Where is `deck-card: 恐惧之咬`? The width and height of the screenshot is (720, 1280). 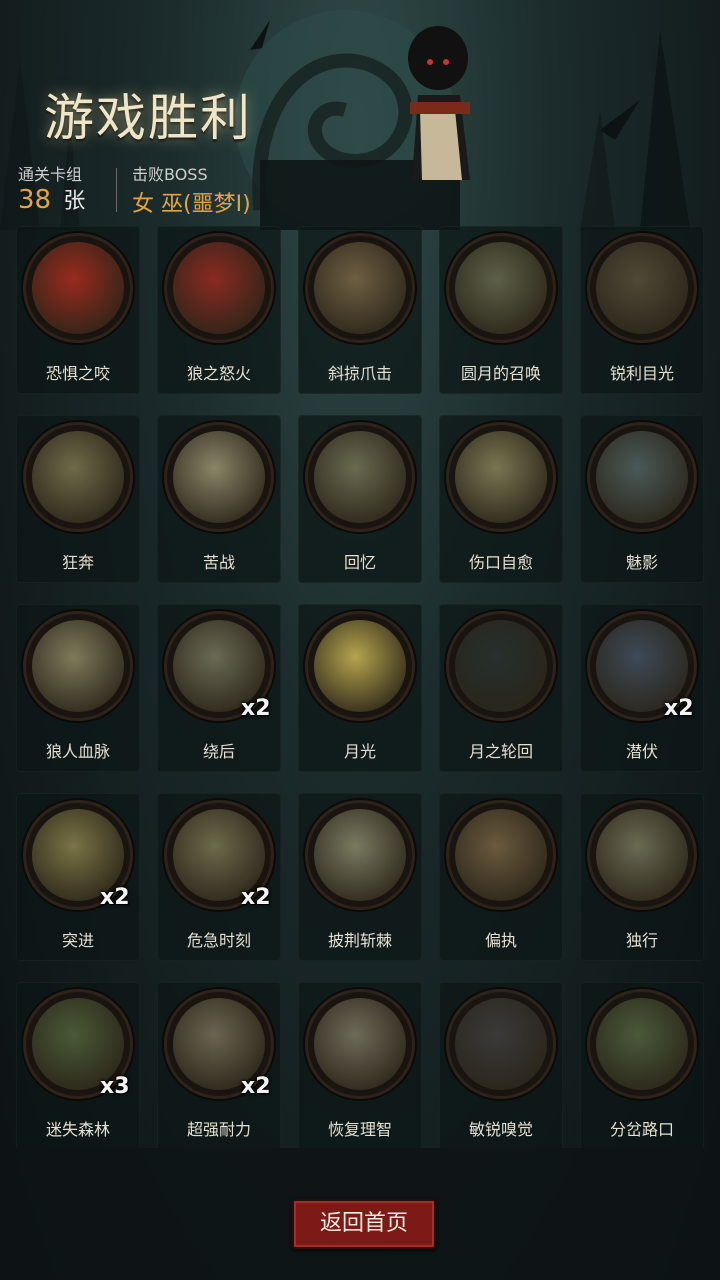
deck-card: 恐惧之咬 is located at coordinates (78, 310).